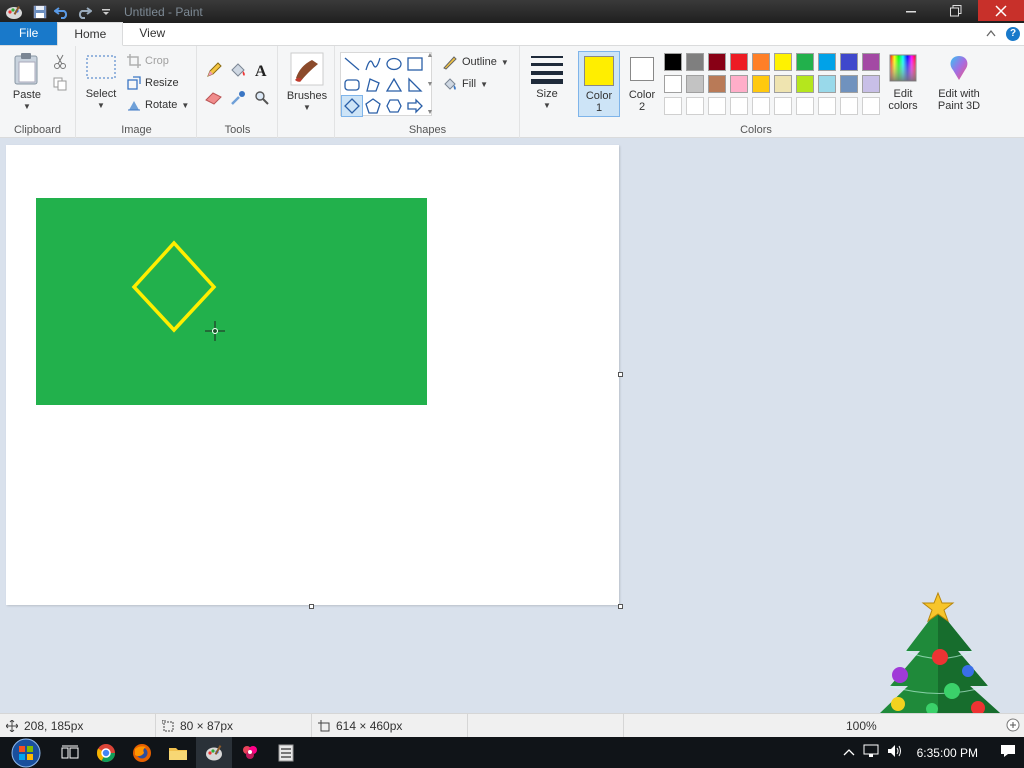 The image size is (1024, 768). What do you see at coordinates (106, 752) in the screenshot?
I see `chrome-icon` at bounding box center [106, 752].